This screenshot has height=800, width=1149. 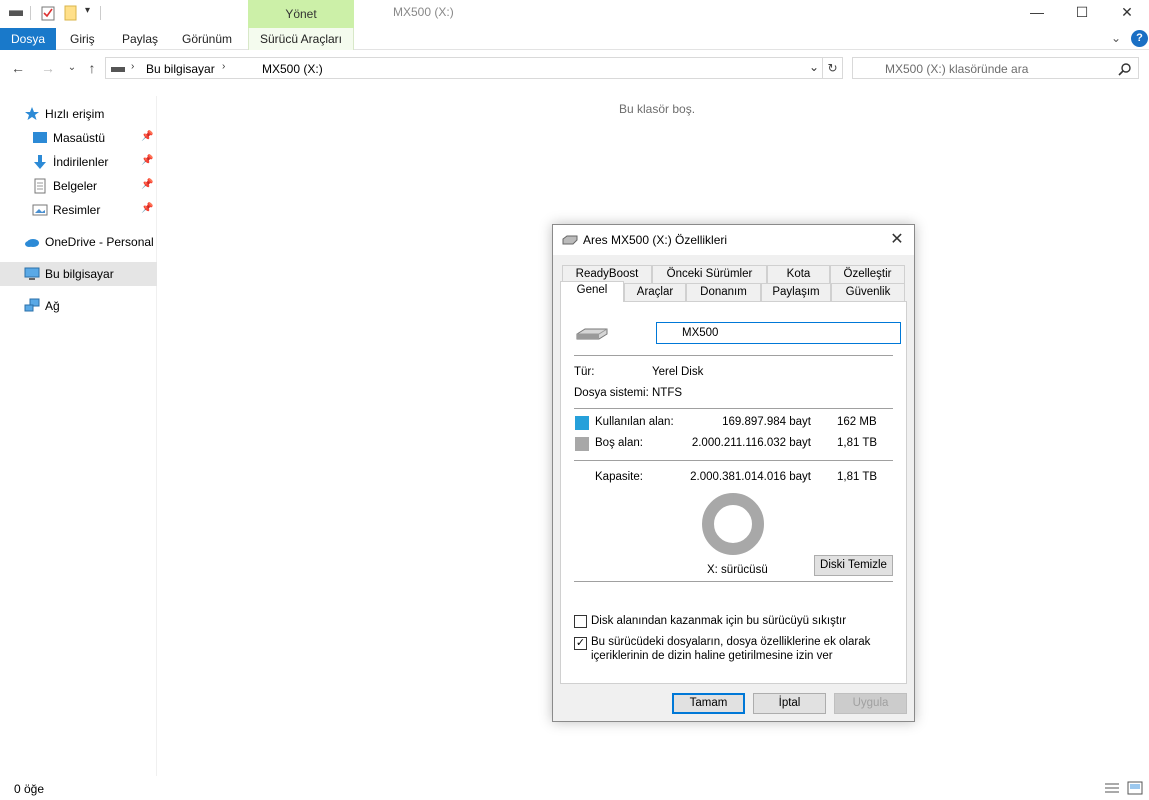 I want to click on disk-usage-donut, so click(x=733, y=524).